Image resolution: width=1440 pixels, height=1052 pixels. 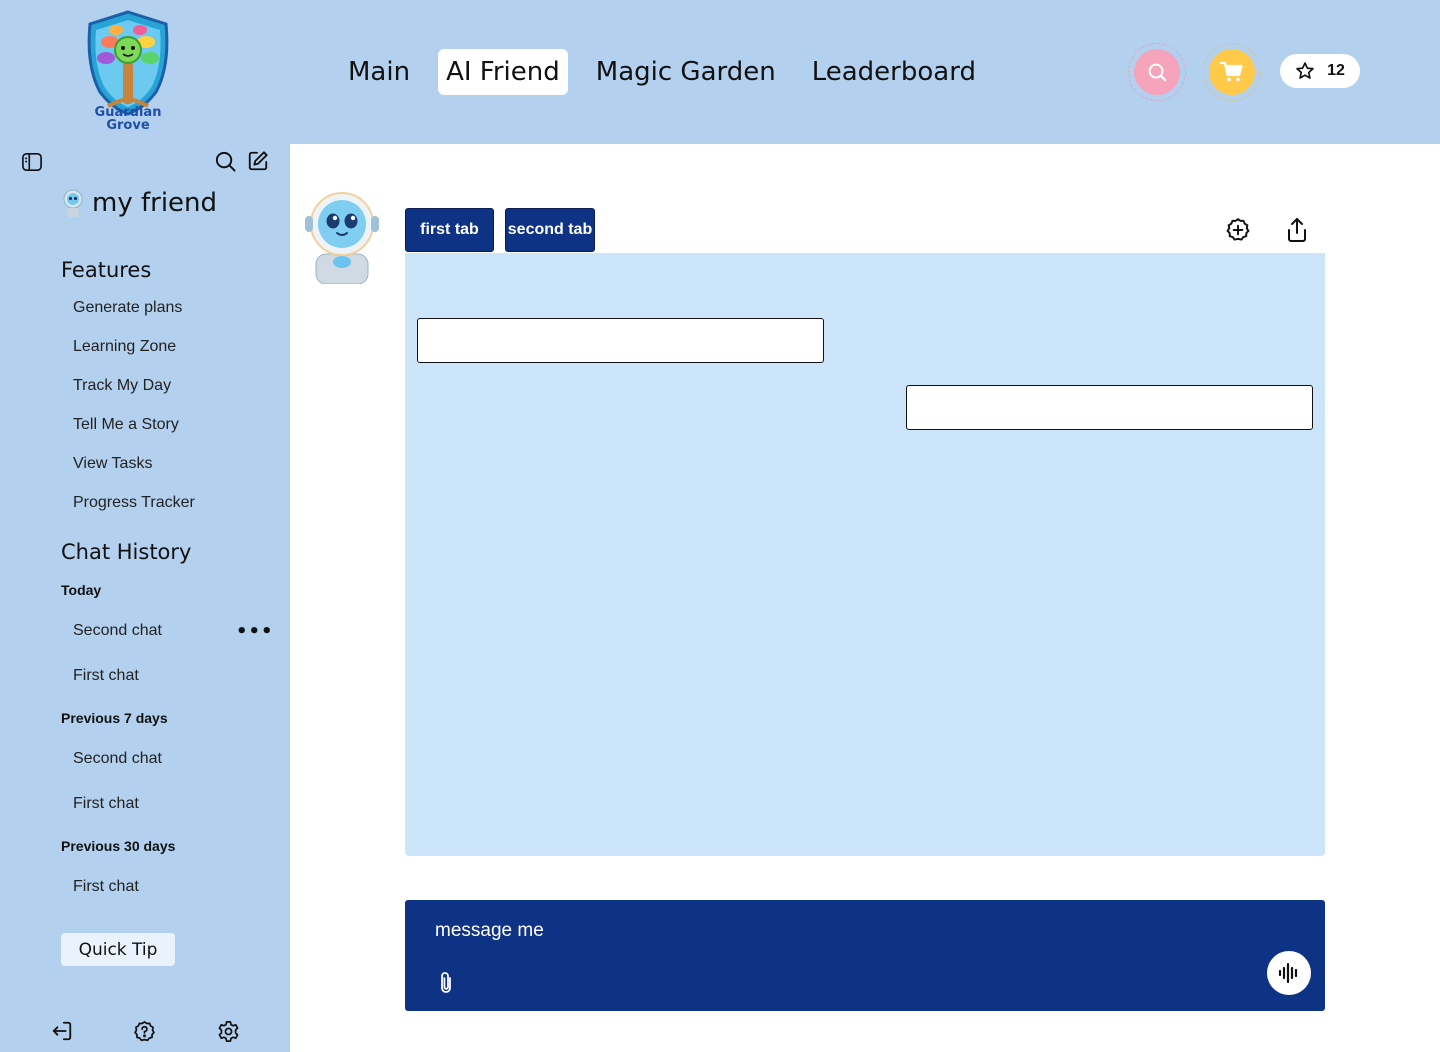 I want to click on edit-icon, so click(x=258, y=161).